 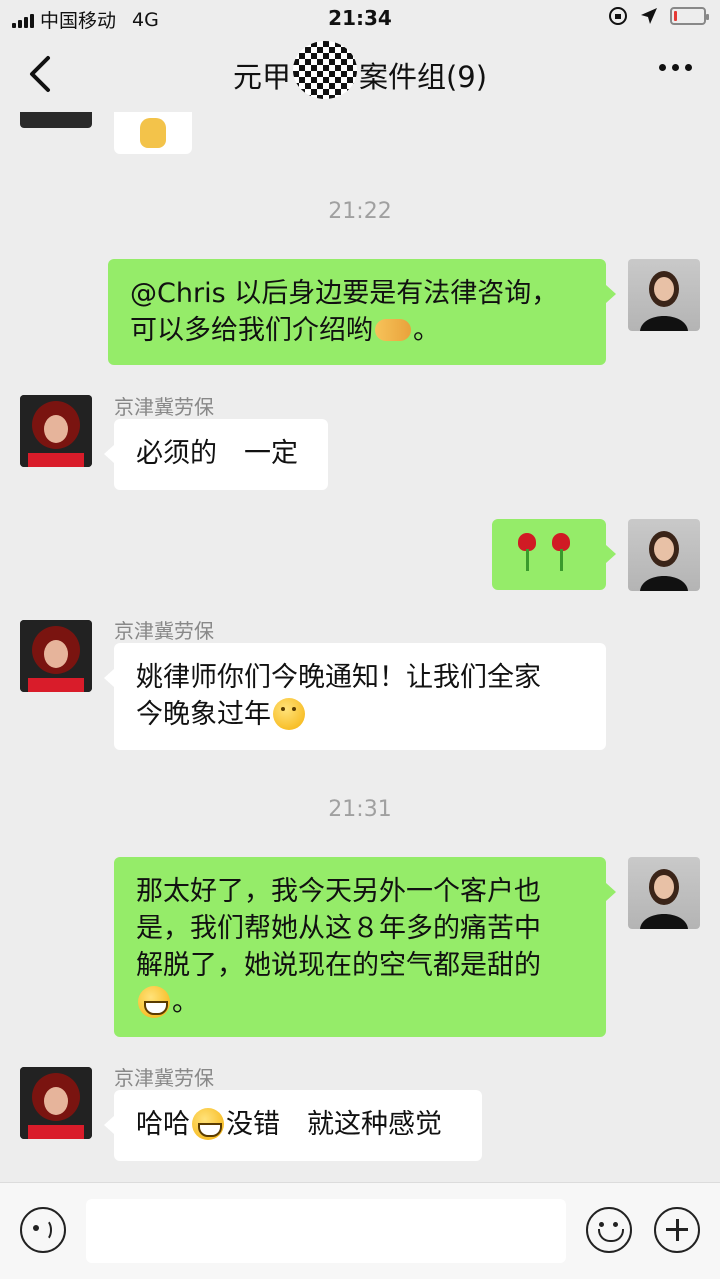 What do you see at coordinates (649, 16) in the screenshot?
I see `location-icon` at bounding box center [649, 16].